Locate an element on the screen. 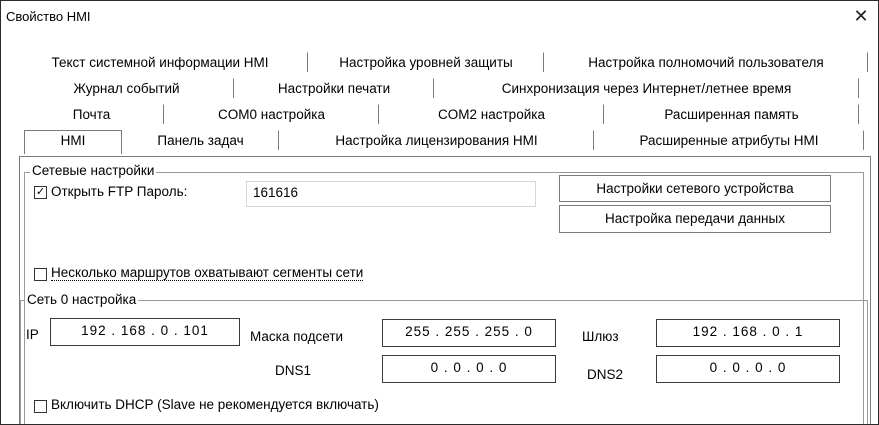  subnet-mask-label: Маска подсети is located at coordinates (297, 336).